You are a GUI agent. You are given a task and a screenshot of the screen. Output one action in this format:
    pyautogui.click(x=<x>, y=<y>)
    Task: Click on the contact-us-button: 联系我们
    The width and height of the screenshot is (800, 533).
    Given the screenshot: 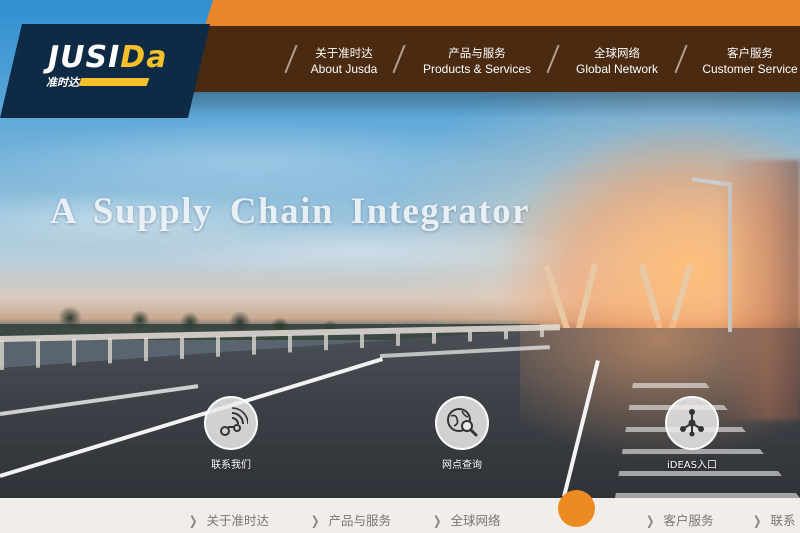 What is the action you would take?
    pyautogui.click(x=231, y=433)
    